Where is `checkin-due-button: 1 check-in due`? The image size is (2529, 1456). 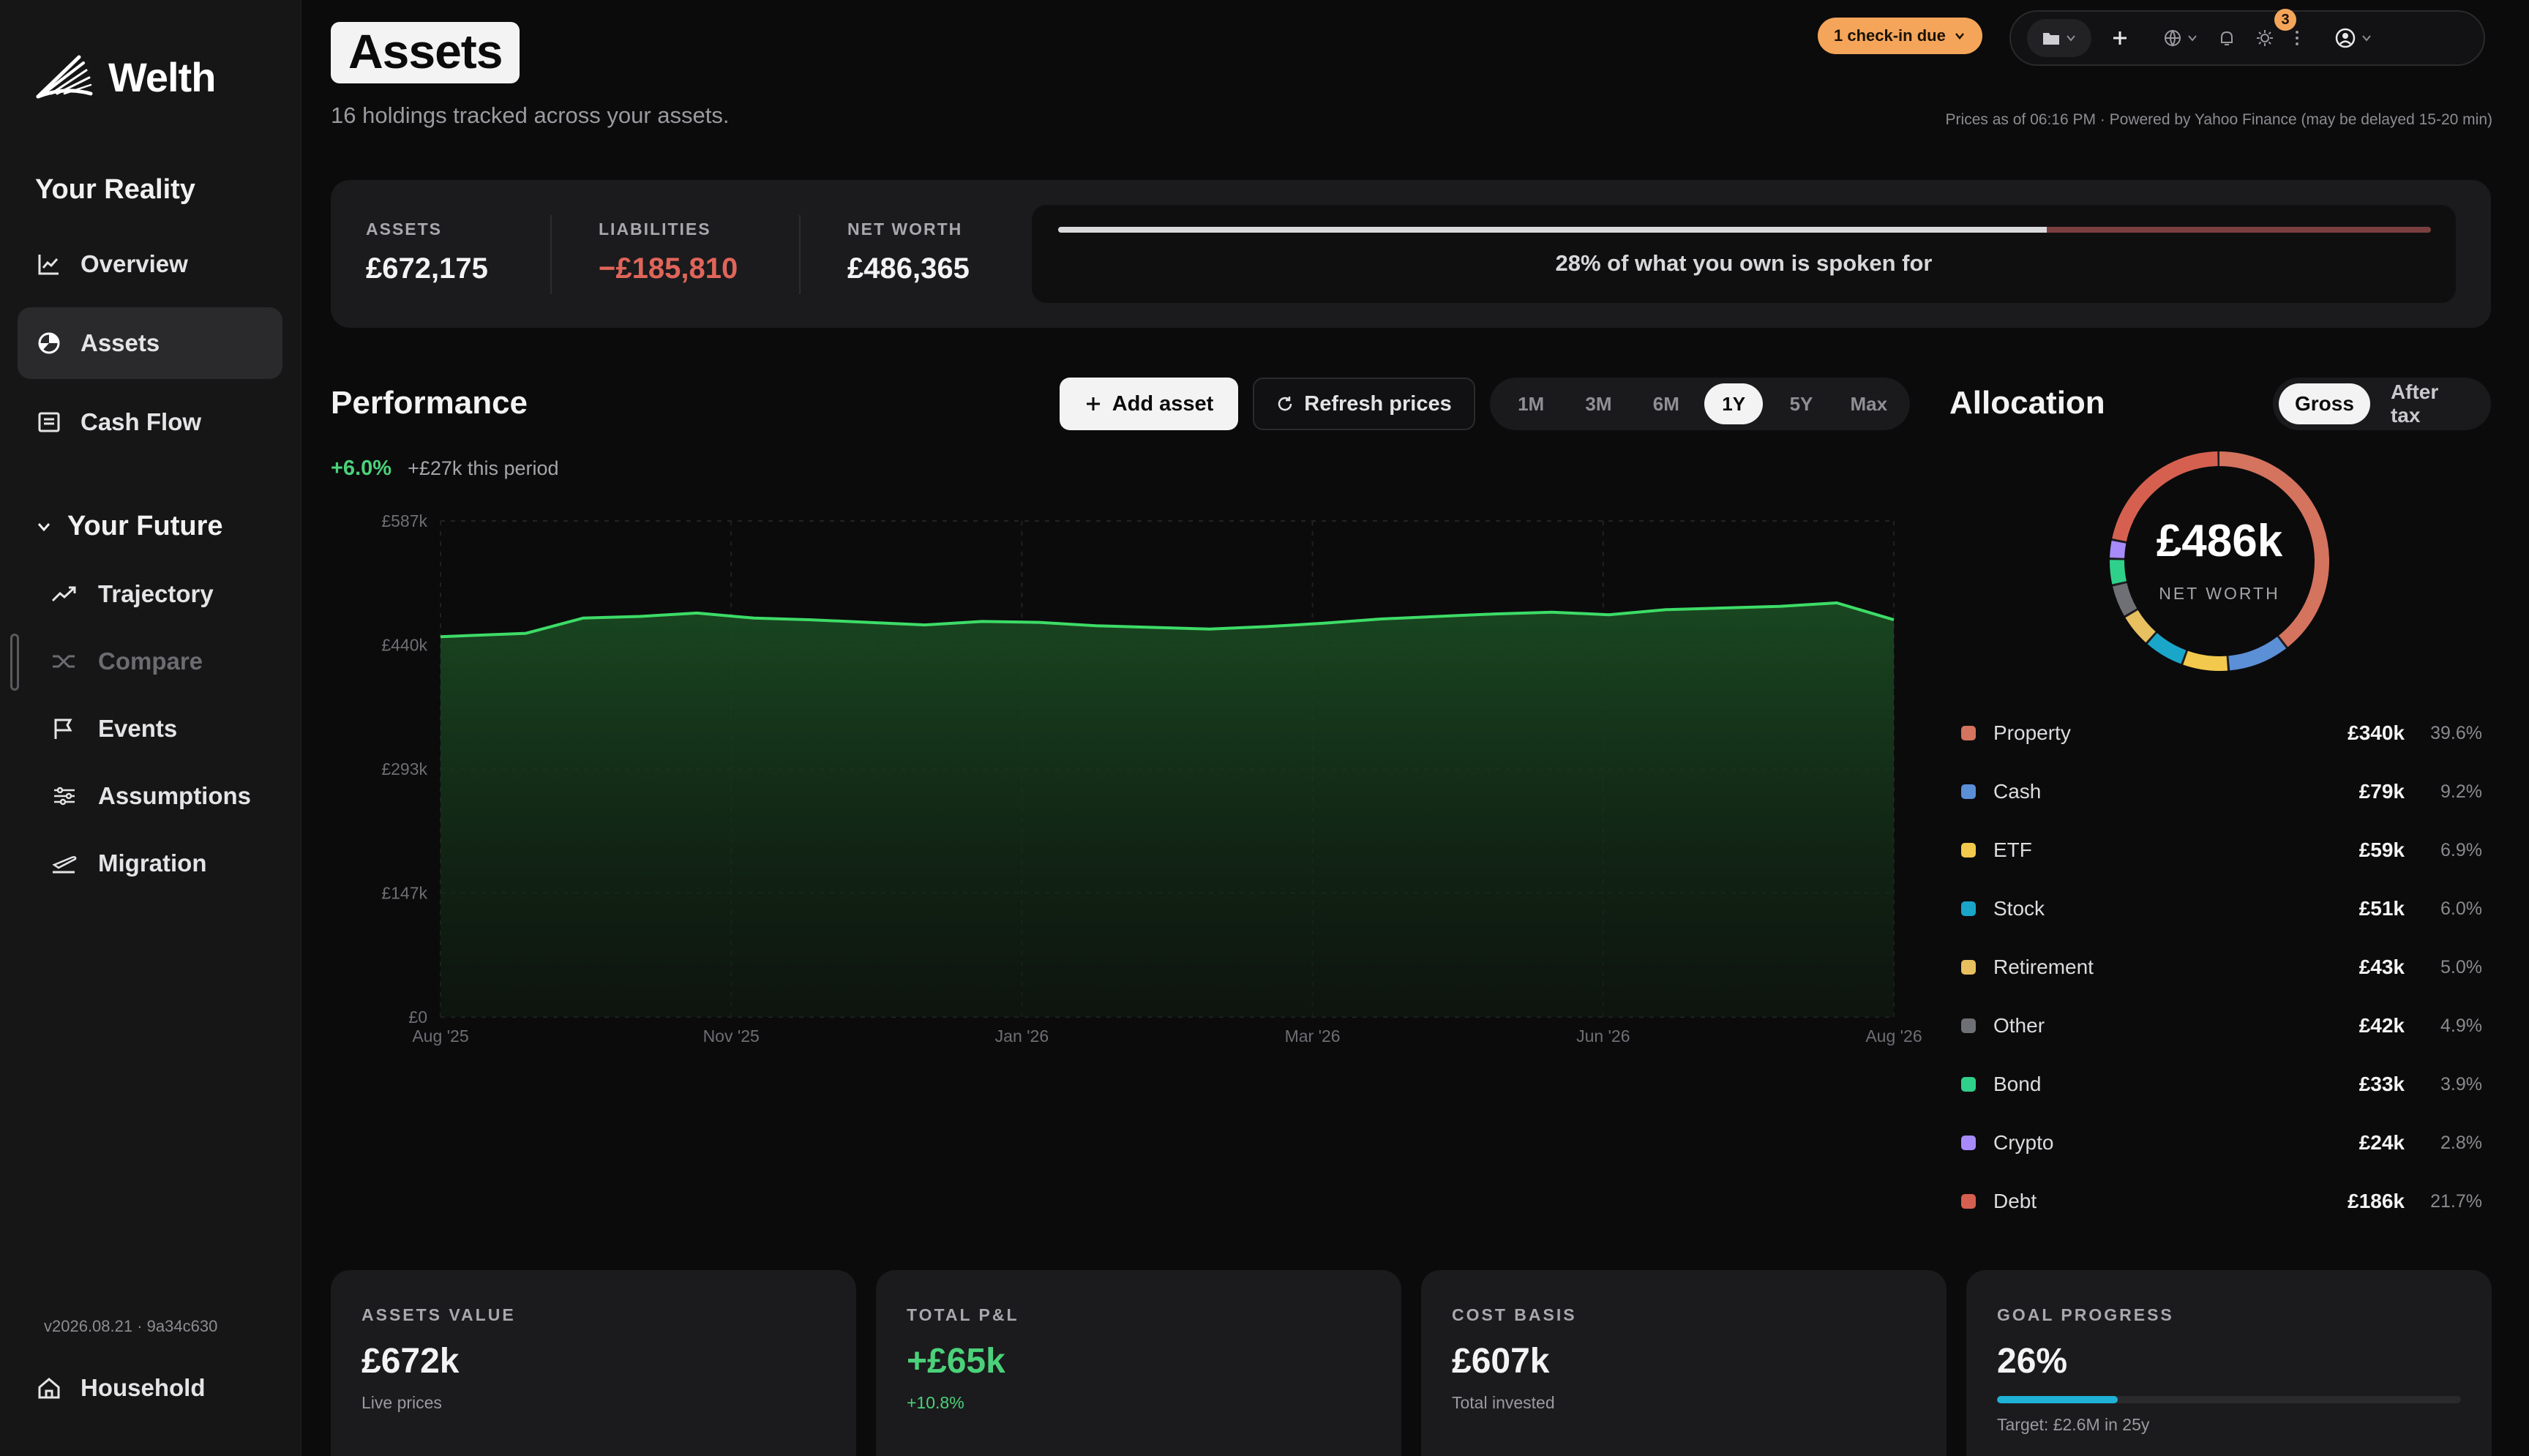
checkin-due-button: 1 check-in due is located at coordinates (1900, 36).